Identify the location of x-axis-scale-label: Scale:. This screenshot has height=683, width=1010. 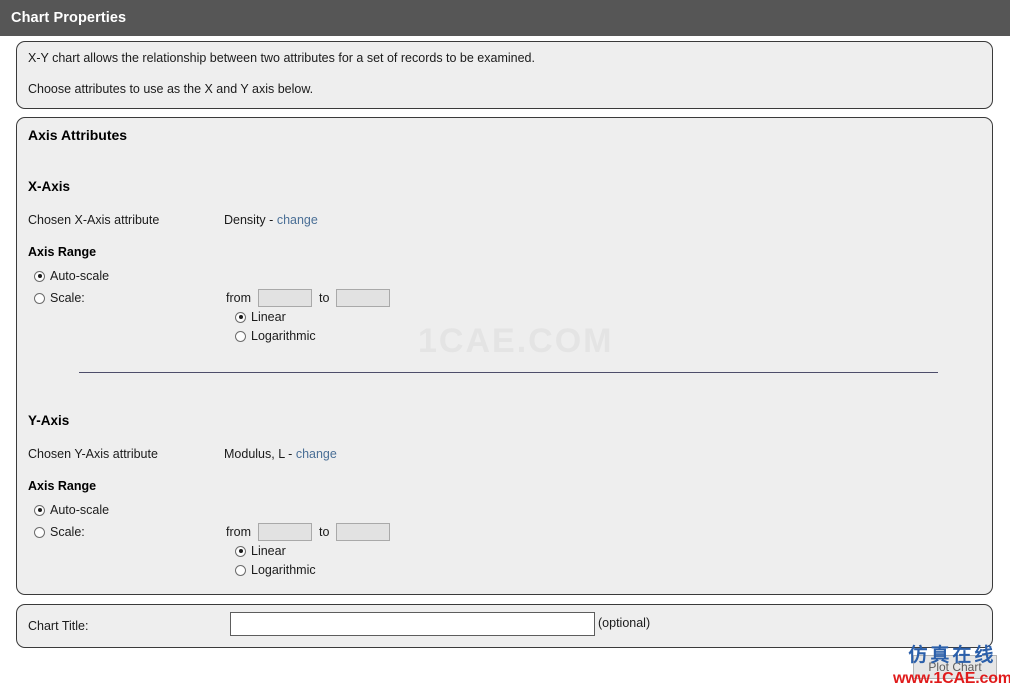
(67, 298).